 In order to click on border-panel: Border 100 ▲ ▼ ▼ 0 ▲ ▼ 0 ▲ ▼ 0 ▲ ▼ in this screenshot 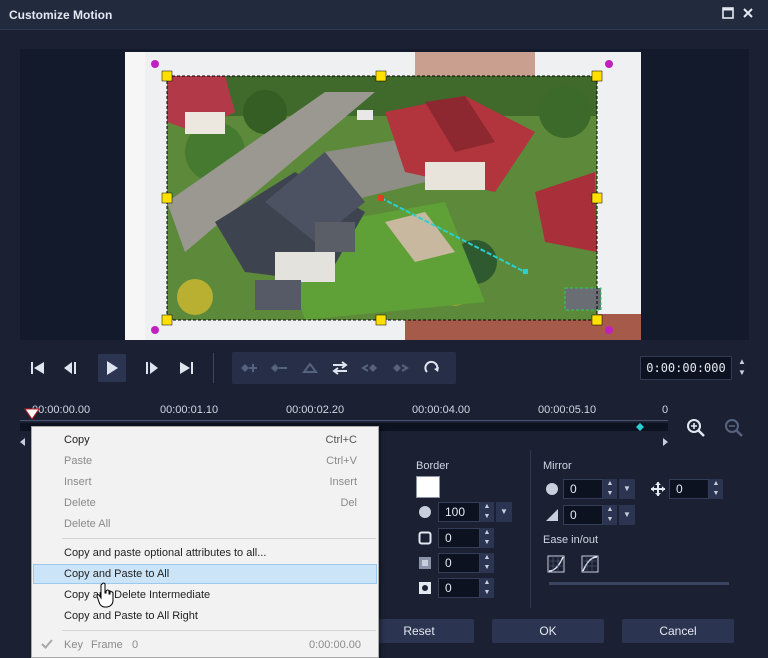, I will do `click(465, 529)`.